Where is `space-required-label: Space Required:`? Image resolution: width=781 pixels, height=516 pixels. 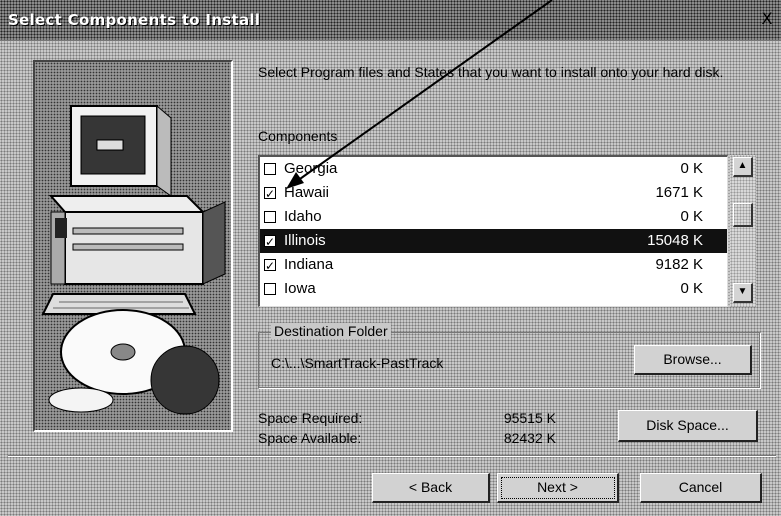
space-required-label: Space Required: is located at coordinates (310, 418).